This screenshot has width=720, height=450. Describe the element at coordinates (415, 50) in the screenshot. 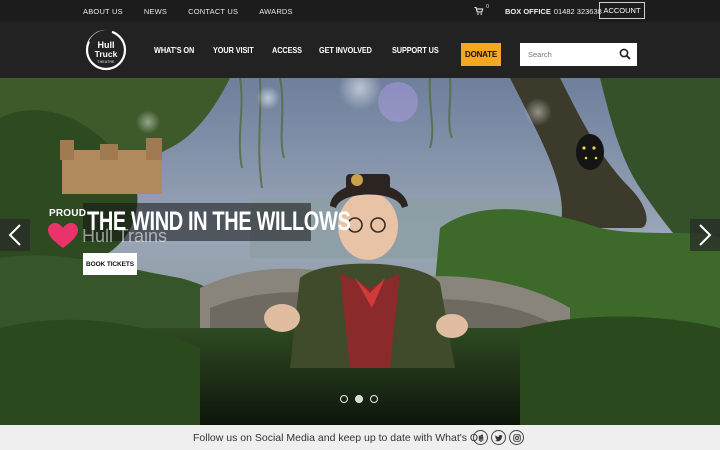

I see `nav-support-us: SUPPORT US` at that location.